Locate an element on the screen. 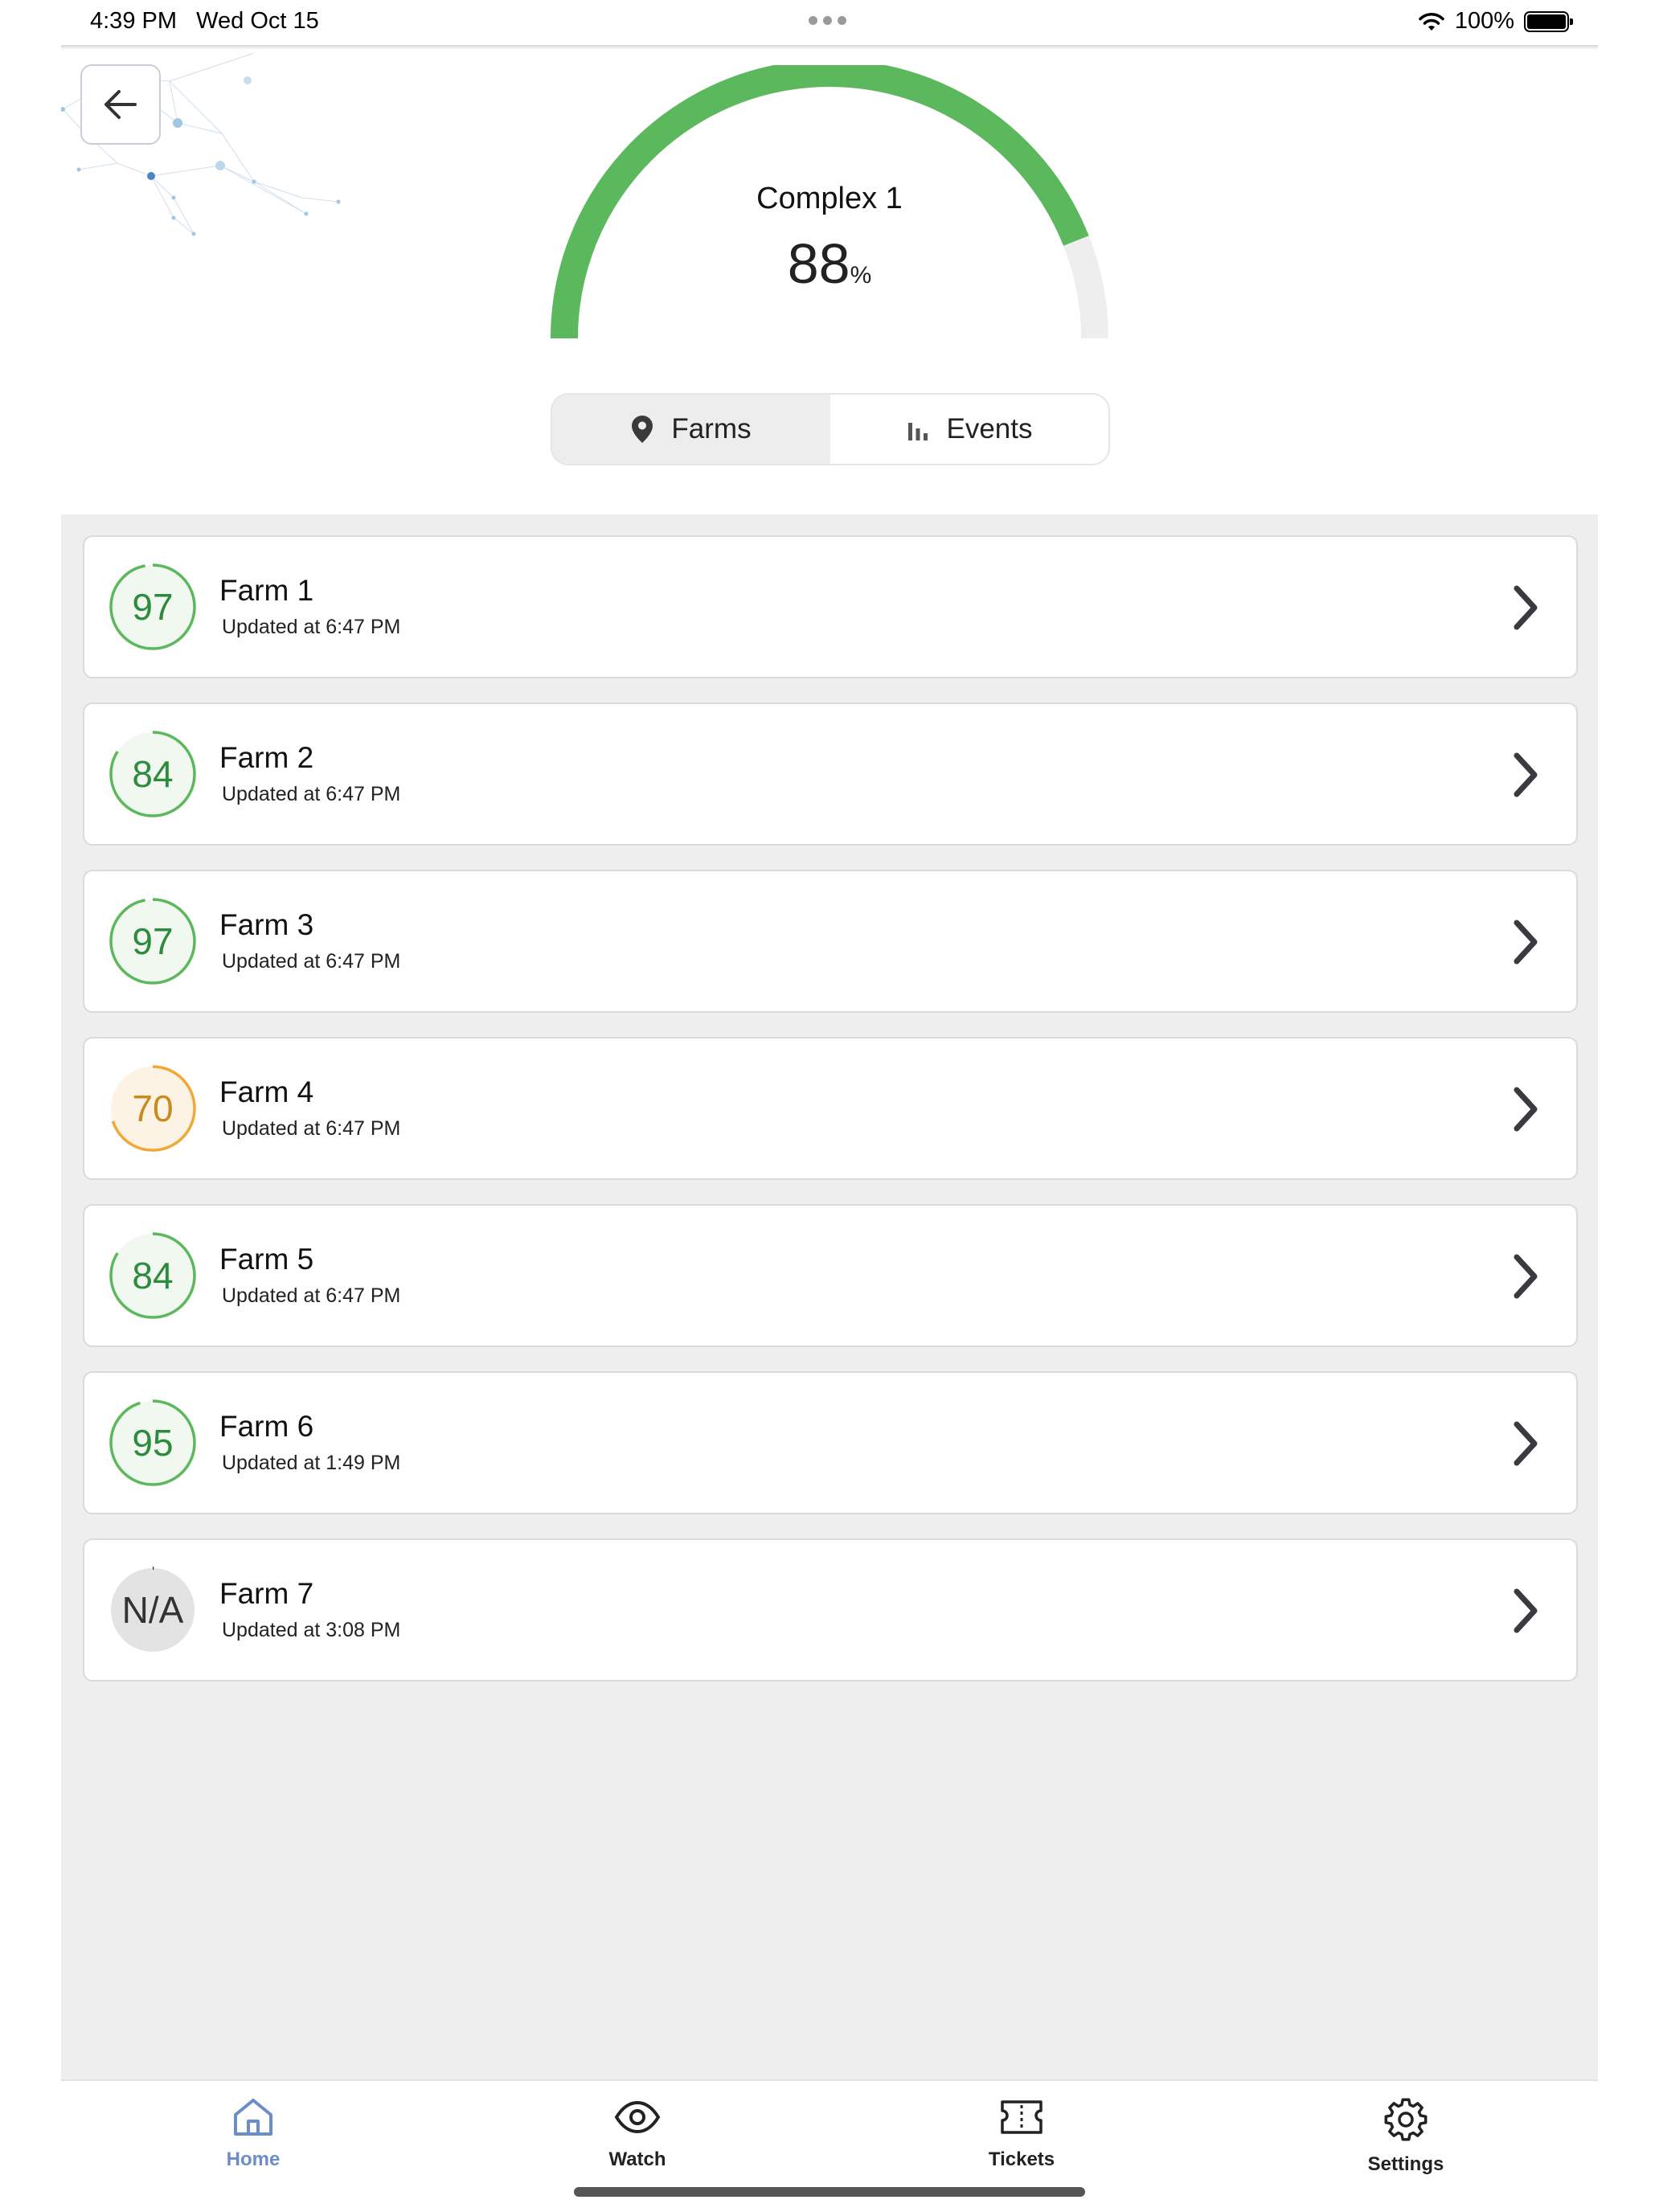 The height and width of the screenshot is (2212, 1659). farm-name: Farm 5 is located at coordinates (266, 1259).